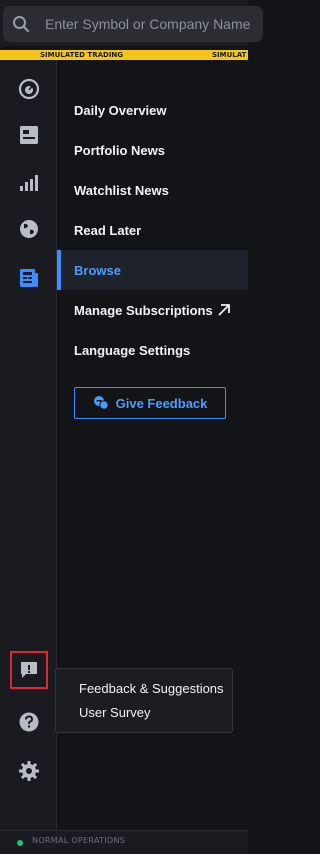 This screenshot has width=320, height=854. I want to click on newspaper-icon, so click(29, 278).